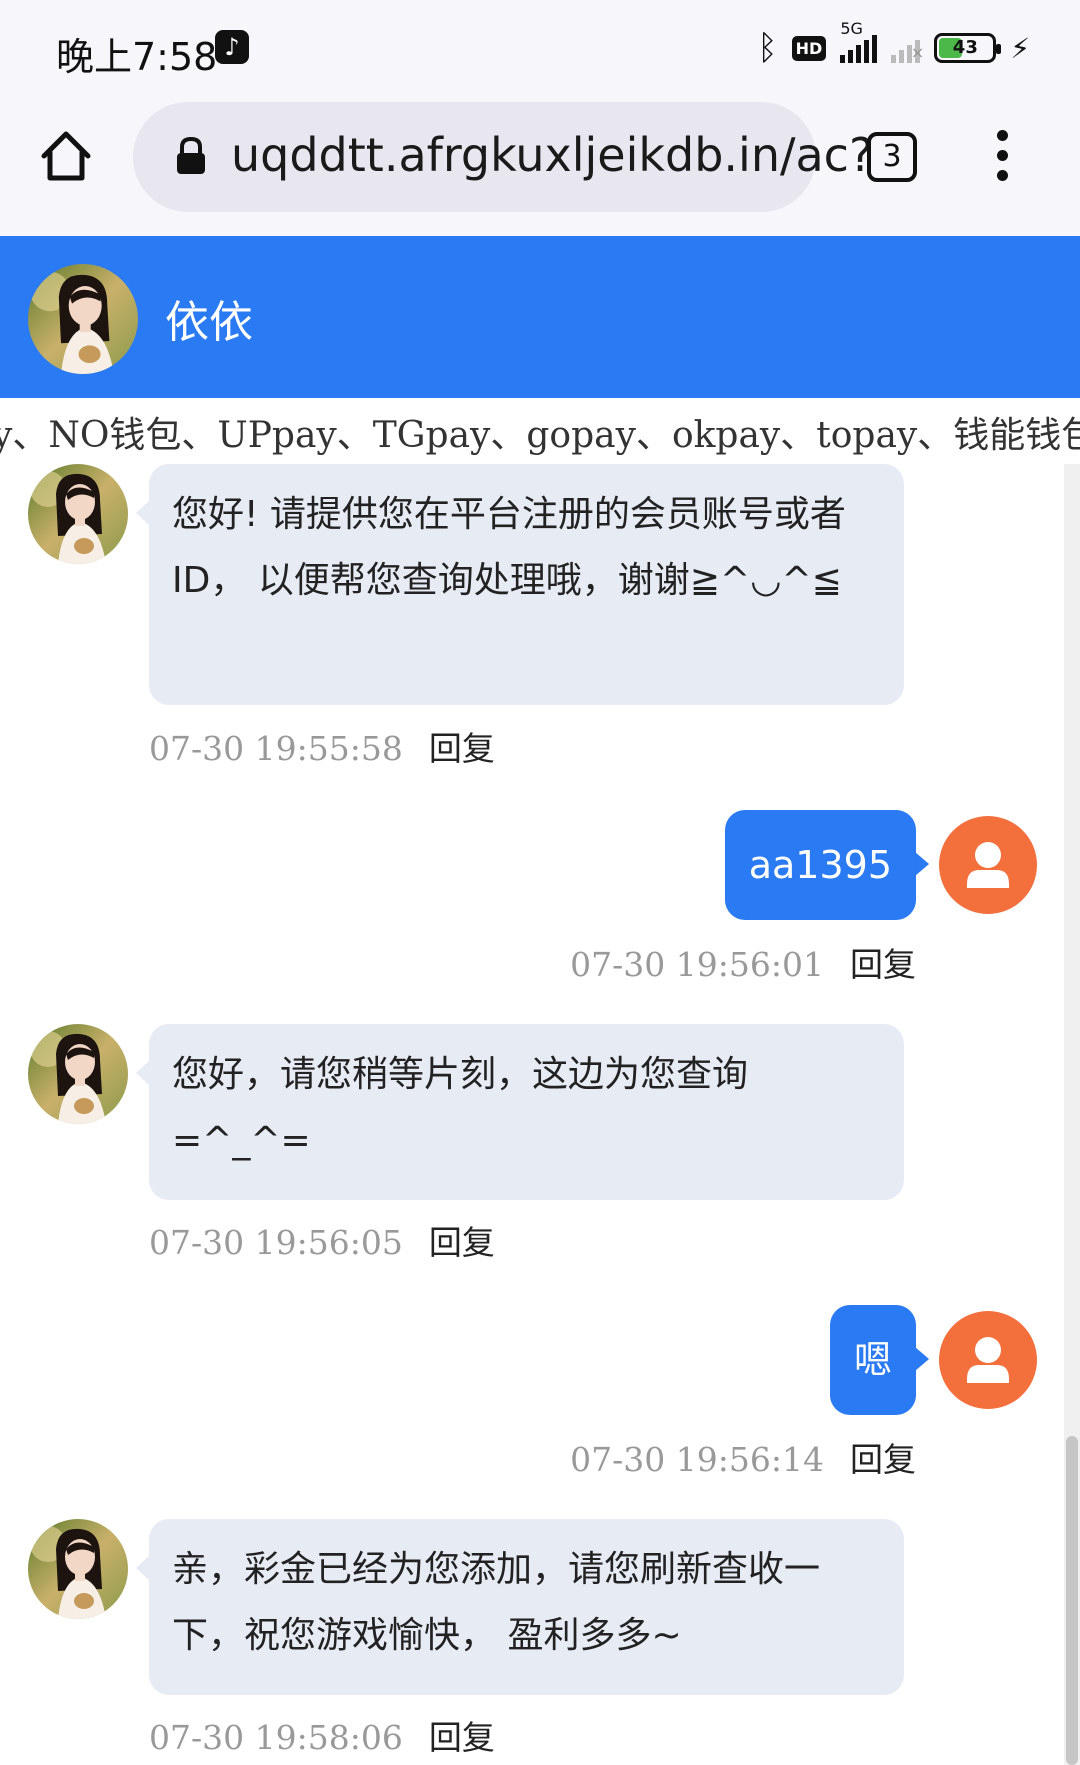  I want to click on address-bar: uqddtt.afrgkuxljeikdb.in/ac?, so click(503, 157).